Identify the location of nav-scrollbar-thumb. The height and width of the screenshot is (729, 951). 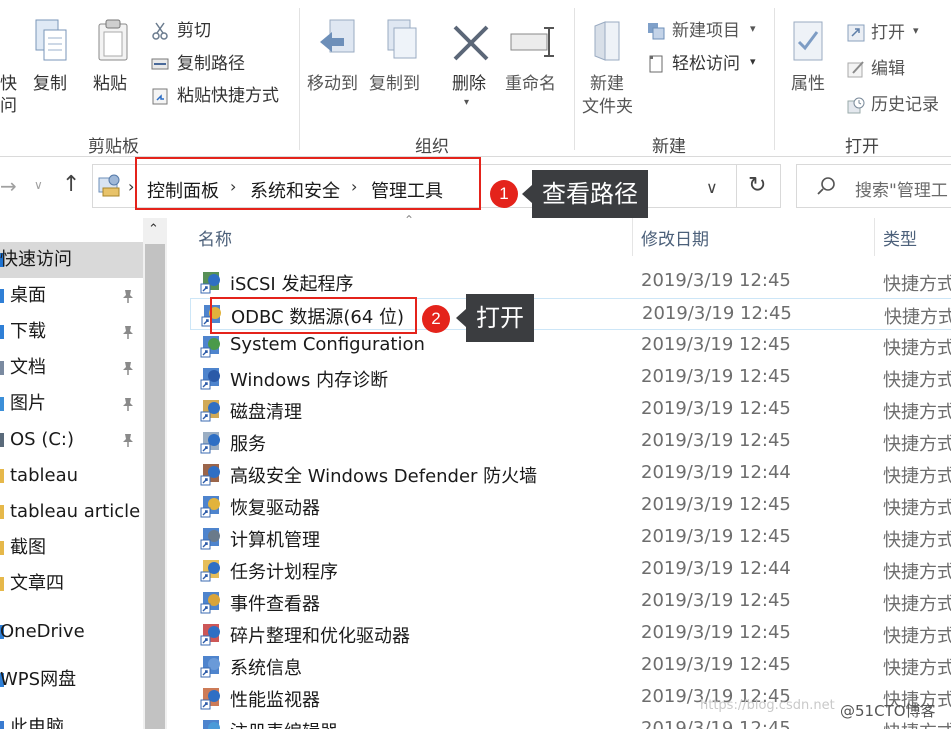
(155, 486).